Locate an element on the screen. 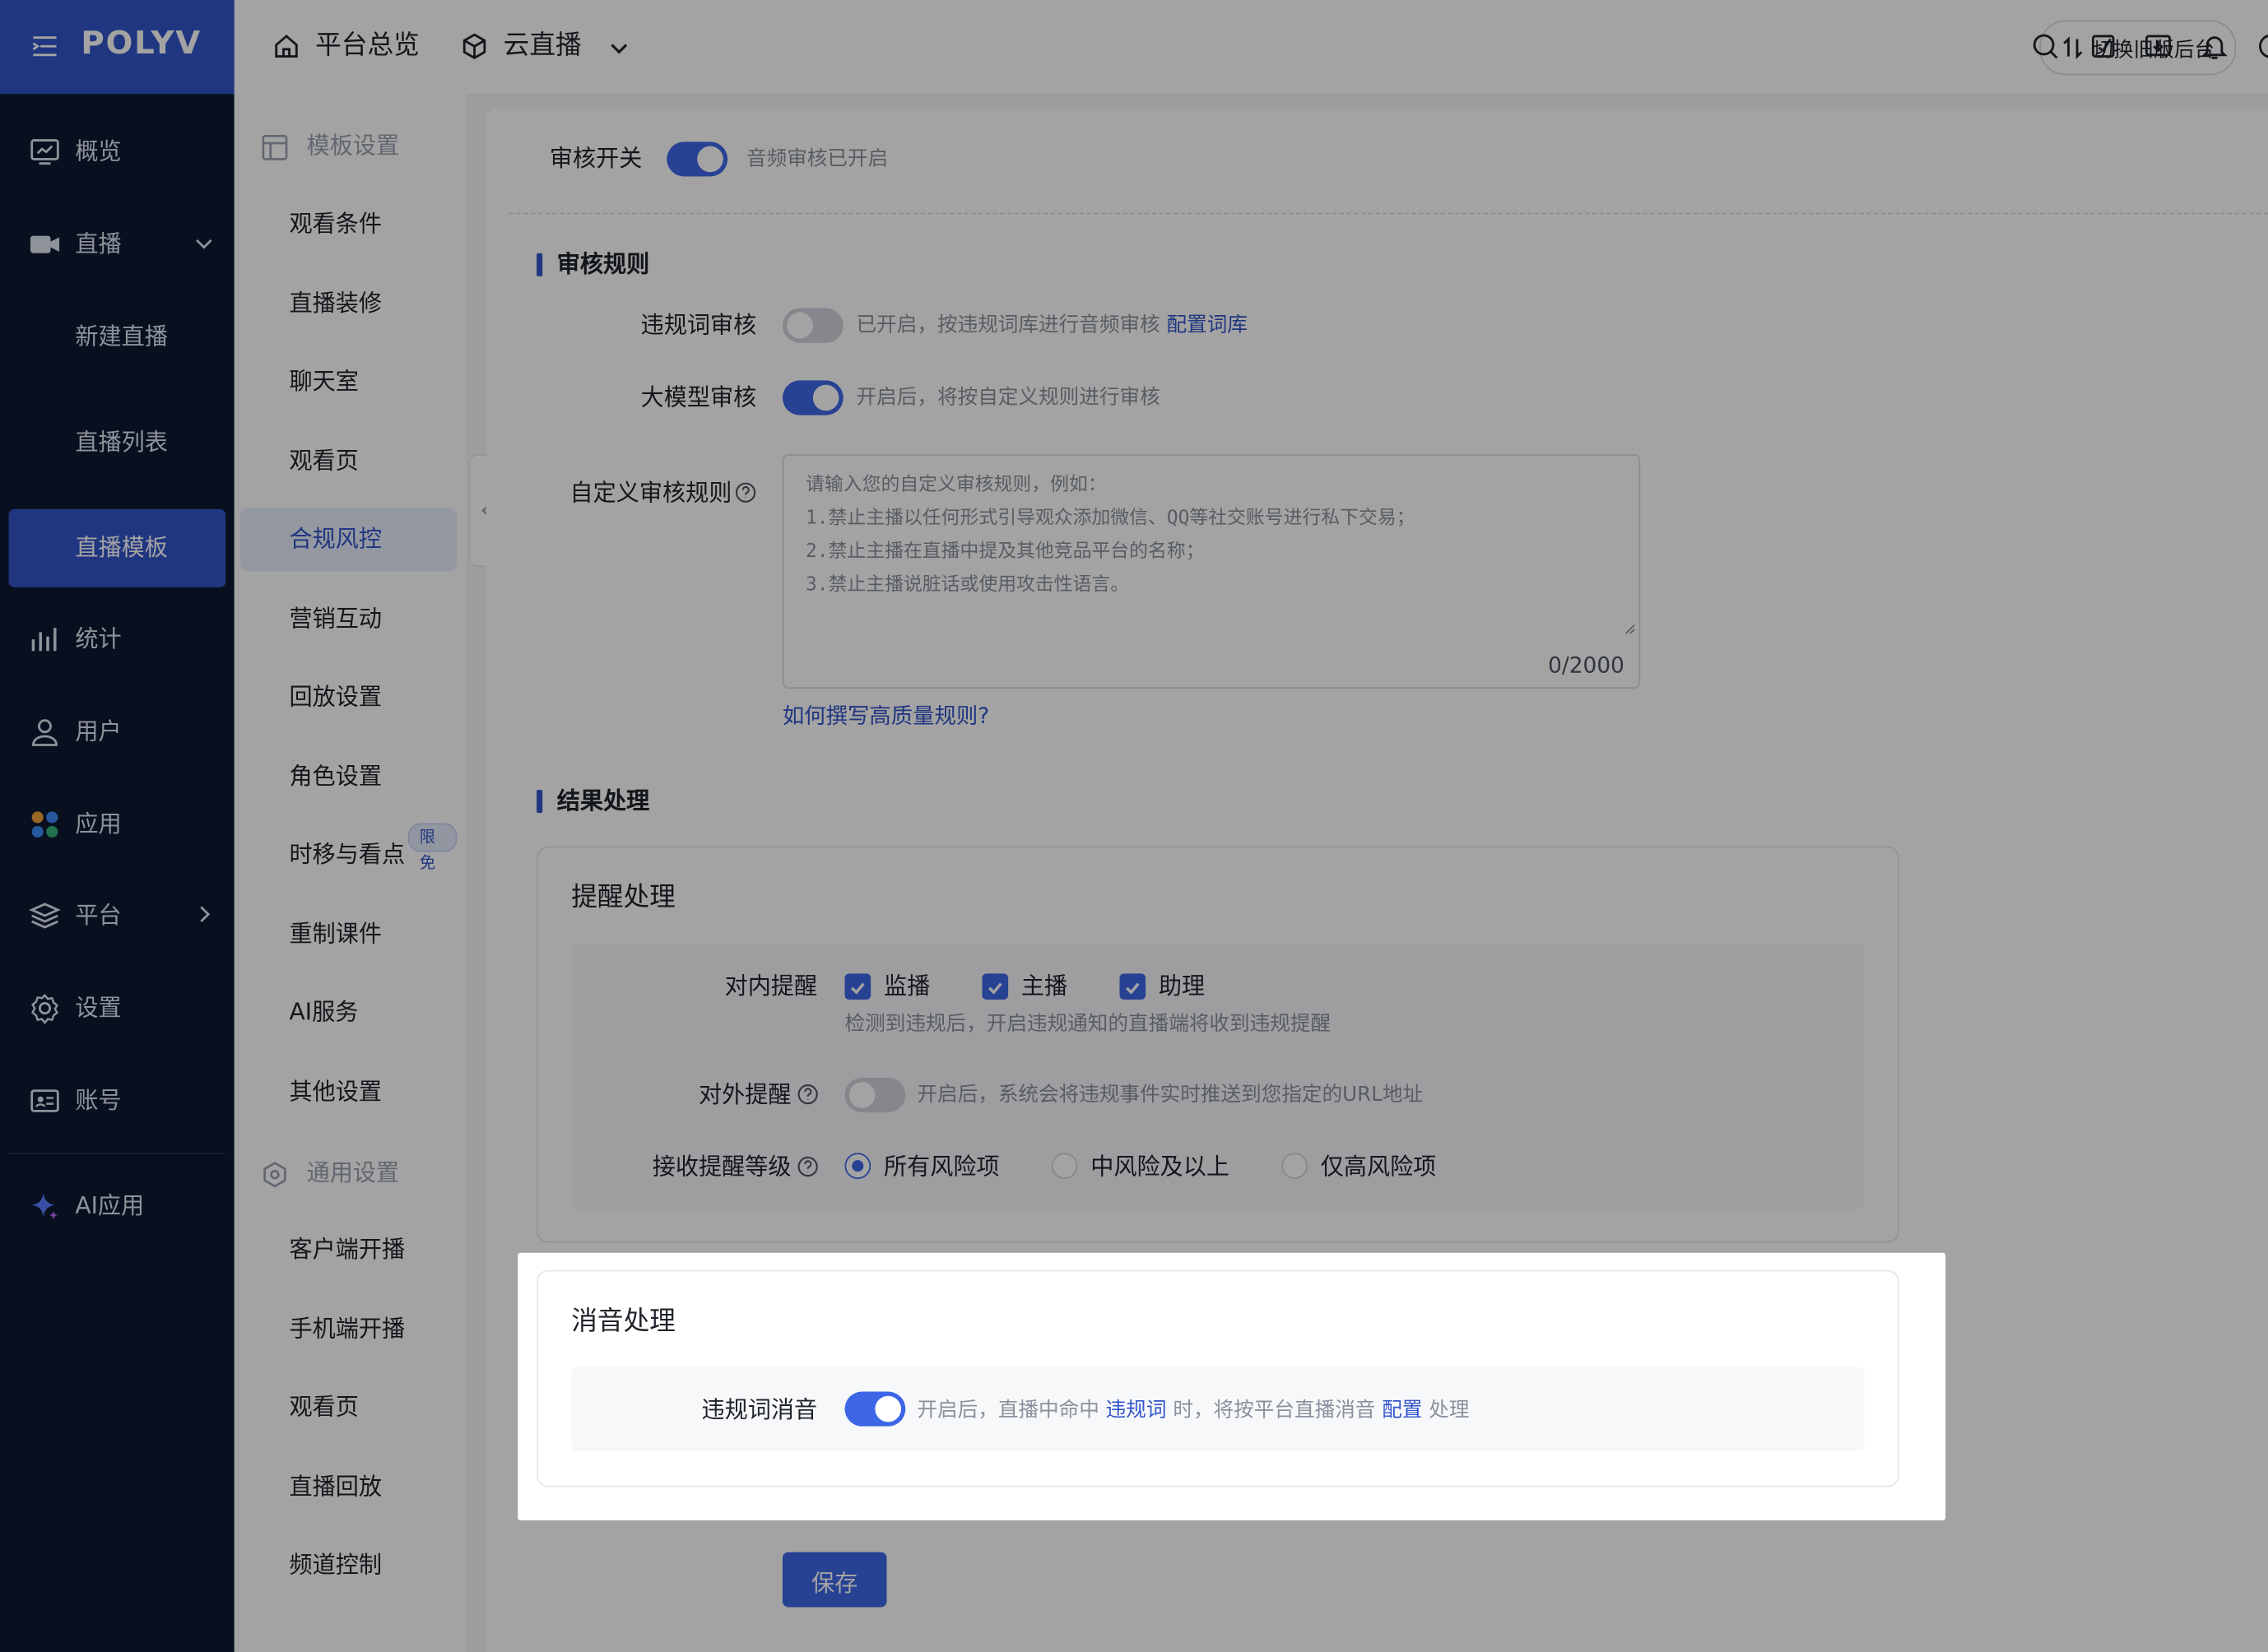 This screenshot has width=2268, height=1652. sub-item-client-broadcast: 客户端开播 is located at coordinates (349, 1249).